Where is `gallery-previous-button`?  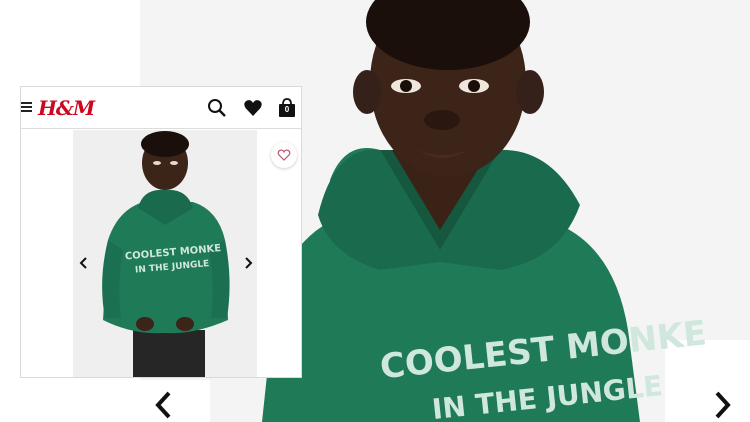
gallery-previous-button is located at coordinates (84, 263).